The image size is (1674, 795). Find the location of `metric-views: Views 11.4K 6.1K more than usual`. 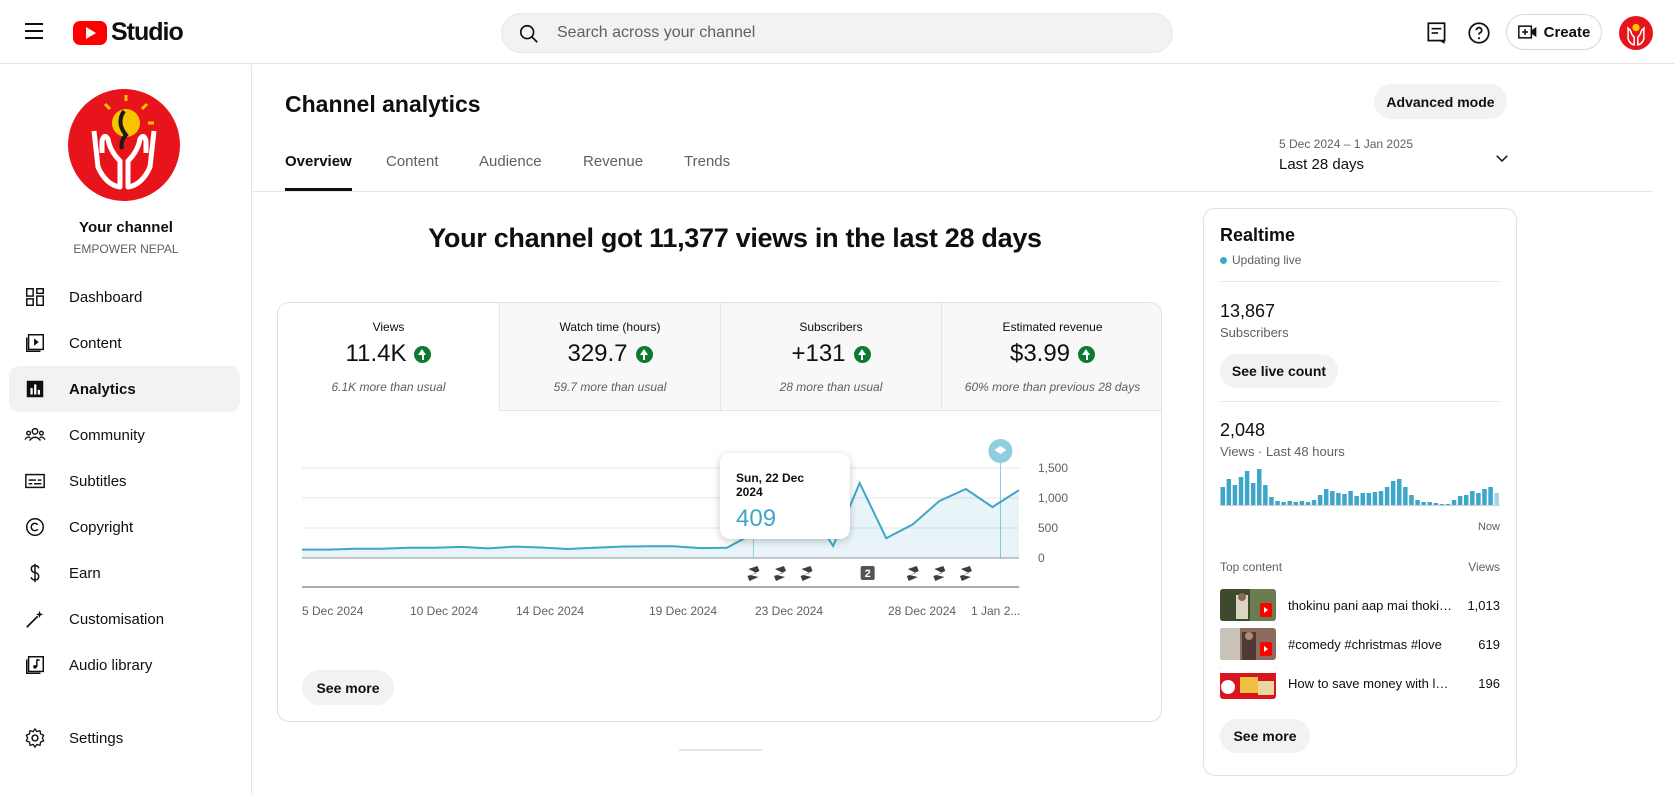

metric-views: Views 11.4K 6.1K more than usual is located at coordinates (388, 357).